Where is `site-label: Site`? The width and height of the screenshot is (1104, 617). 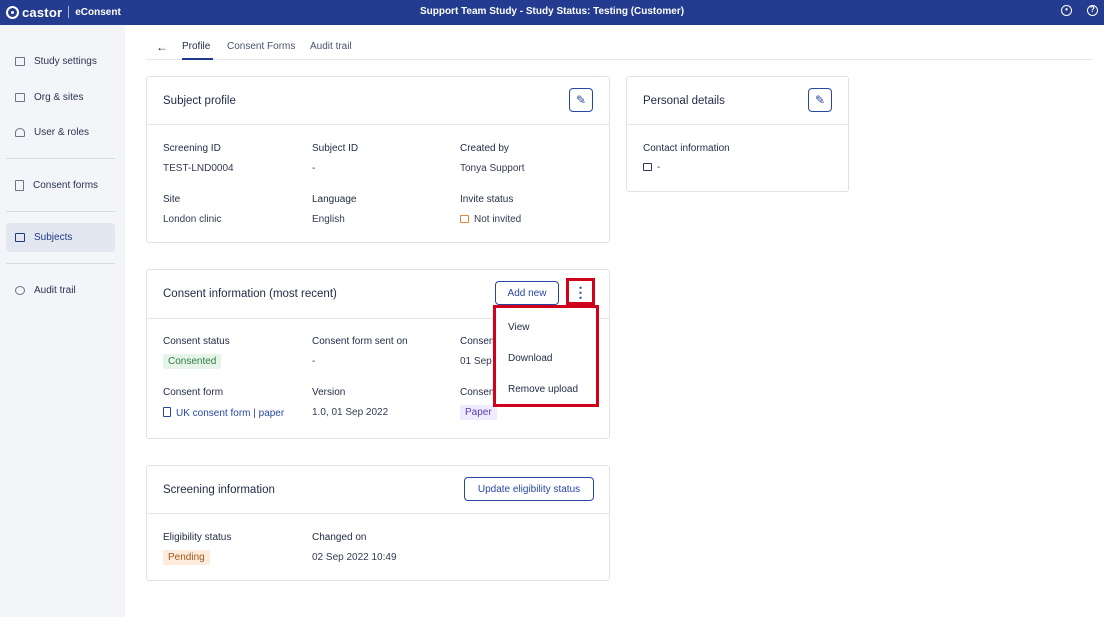 site-label: Site is located at coordinates (172, 199).